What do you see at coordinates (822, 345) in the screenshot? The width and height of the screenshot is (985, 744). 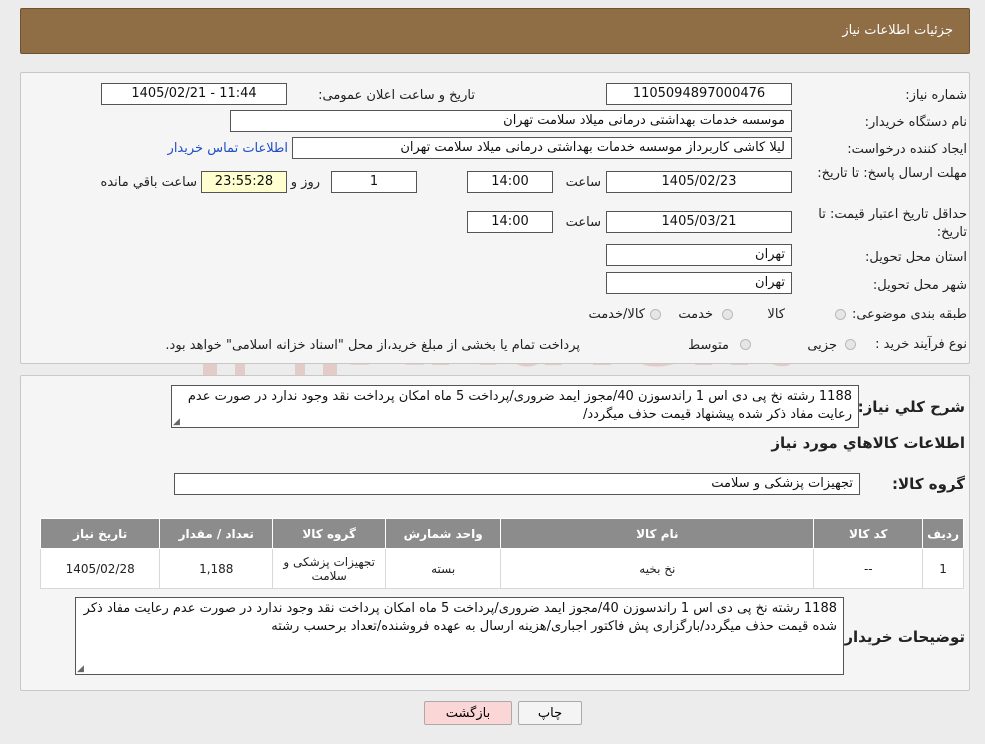 I see `process-option-minor: جزیی` at bounding box center [822, 345].